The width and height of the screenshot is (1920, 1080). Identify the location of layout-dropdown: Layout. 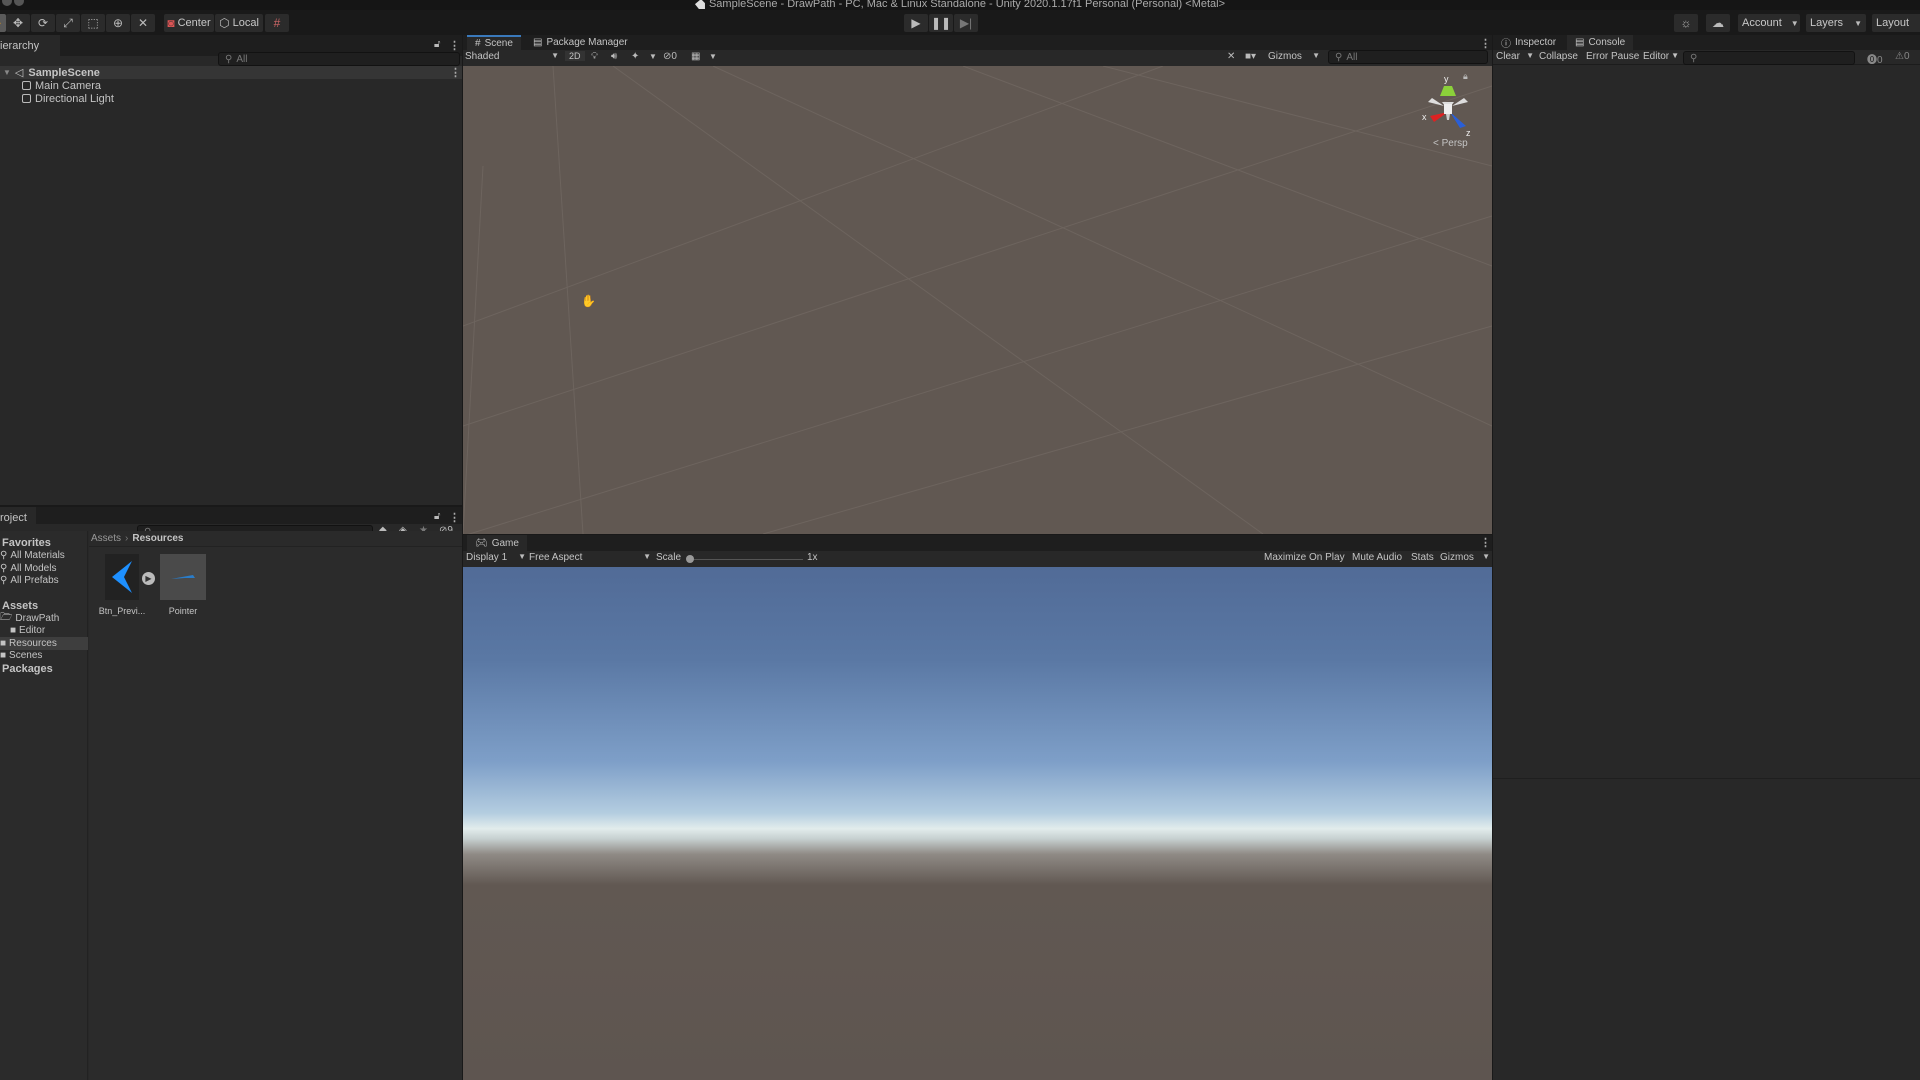
(1896, 23).